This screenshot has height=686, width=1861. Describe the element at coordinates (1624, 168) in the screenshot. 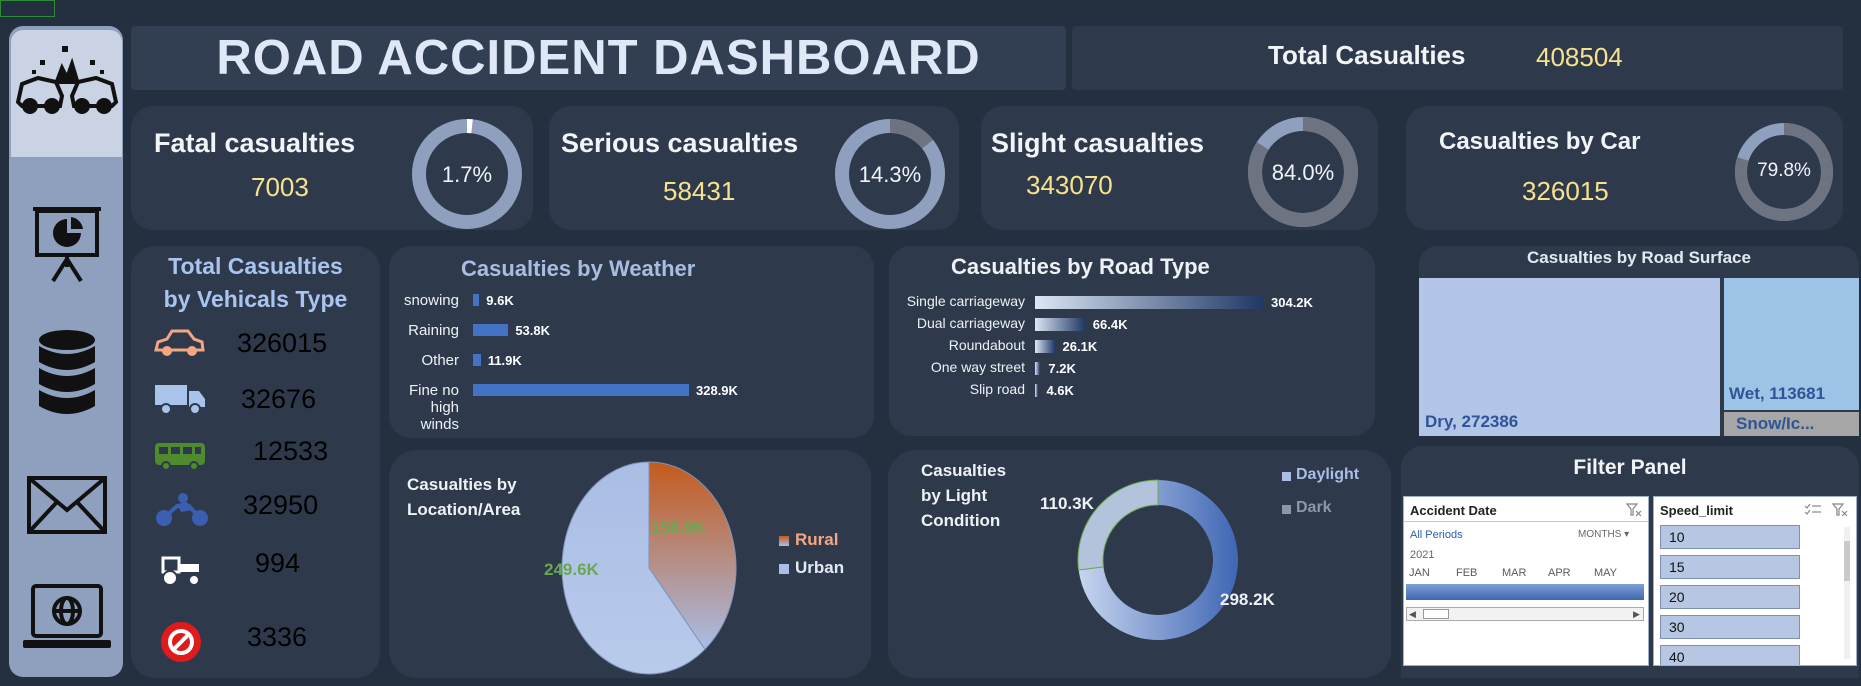

I see `kpi-card-car: Casualties by Car 326015 79.8%` at that location.